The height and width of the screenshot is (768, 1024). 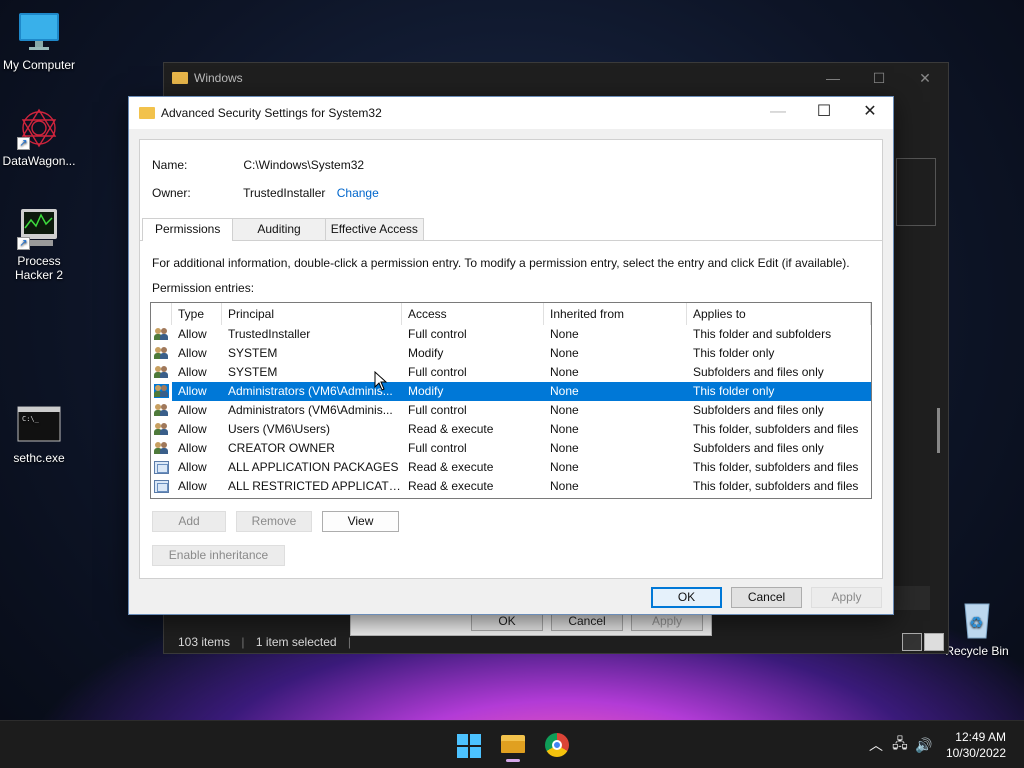 What do you see at coordinates (473, 314) in the screenshot?
I see `header-access: Access` at bounding box center [473, 314].